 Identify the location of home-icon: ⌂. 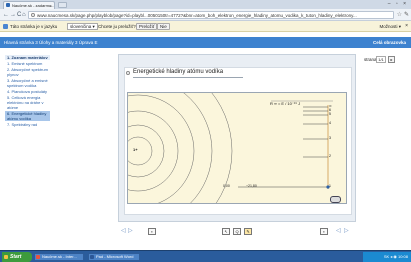
(24, 15).